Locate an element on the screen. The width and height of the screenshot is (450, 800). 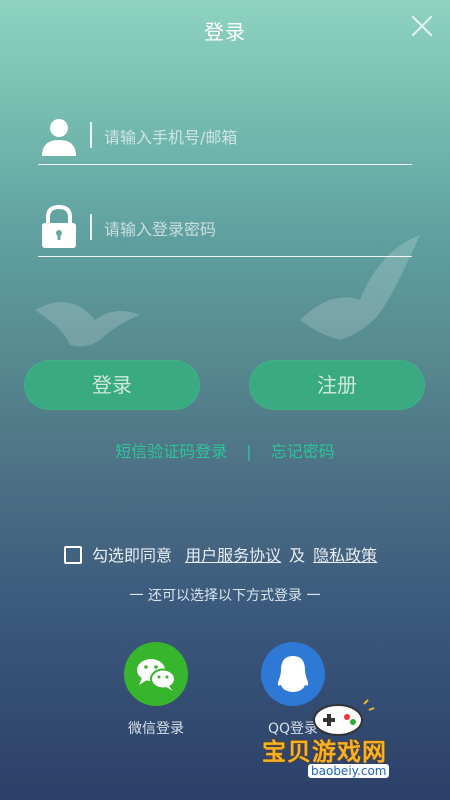
password-input: 请输入登录密码 is located at coordinates (160, 228).